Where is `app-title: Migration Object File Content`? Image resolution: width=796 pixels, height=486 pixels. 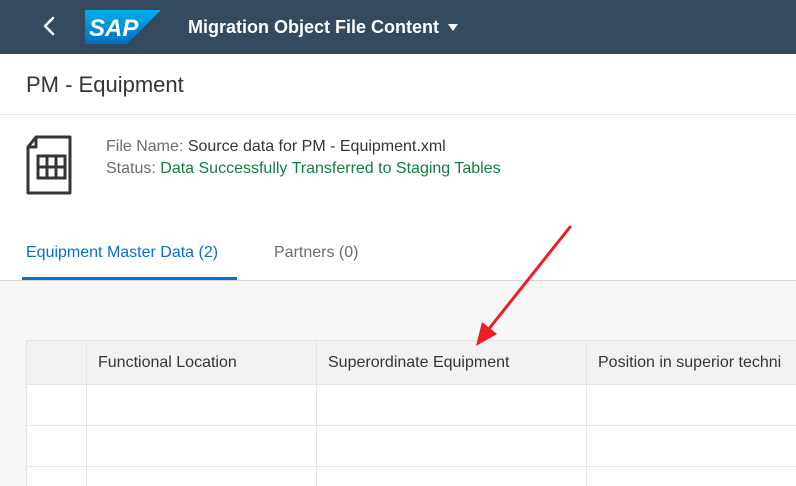
app-title: Migration Object File Content is located at coordinates (313, 26).